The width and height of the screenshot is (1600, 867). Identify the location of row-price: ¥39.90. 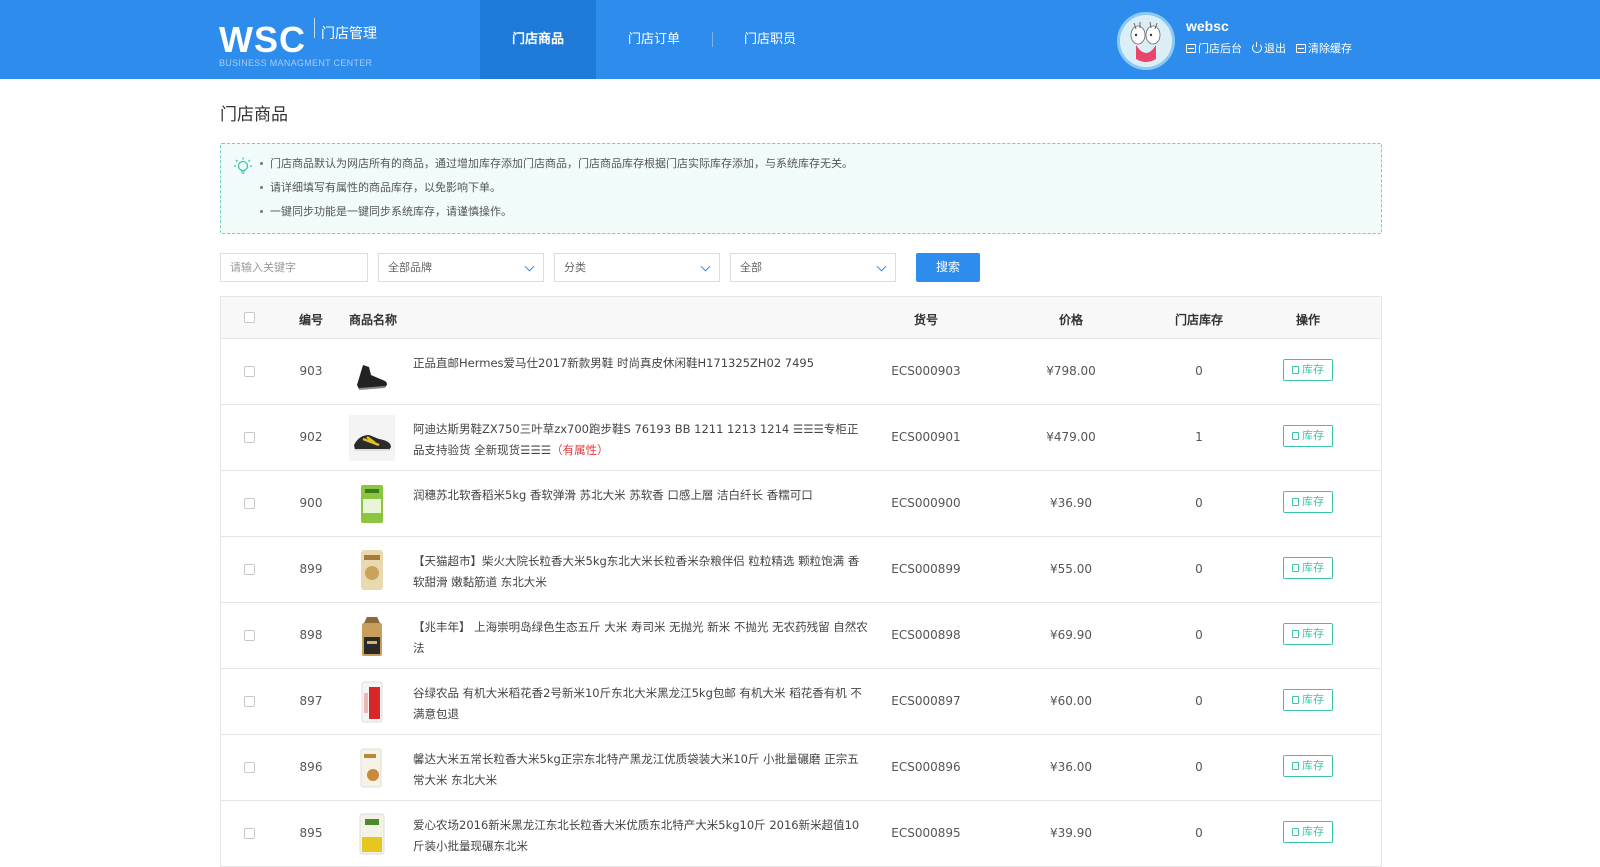
(1071, 833).